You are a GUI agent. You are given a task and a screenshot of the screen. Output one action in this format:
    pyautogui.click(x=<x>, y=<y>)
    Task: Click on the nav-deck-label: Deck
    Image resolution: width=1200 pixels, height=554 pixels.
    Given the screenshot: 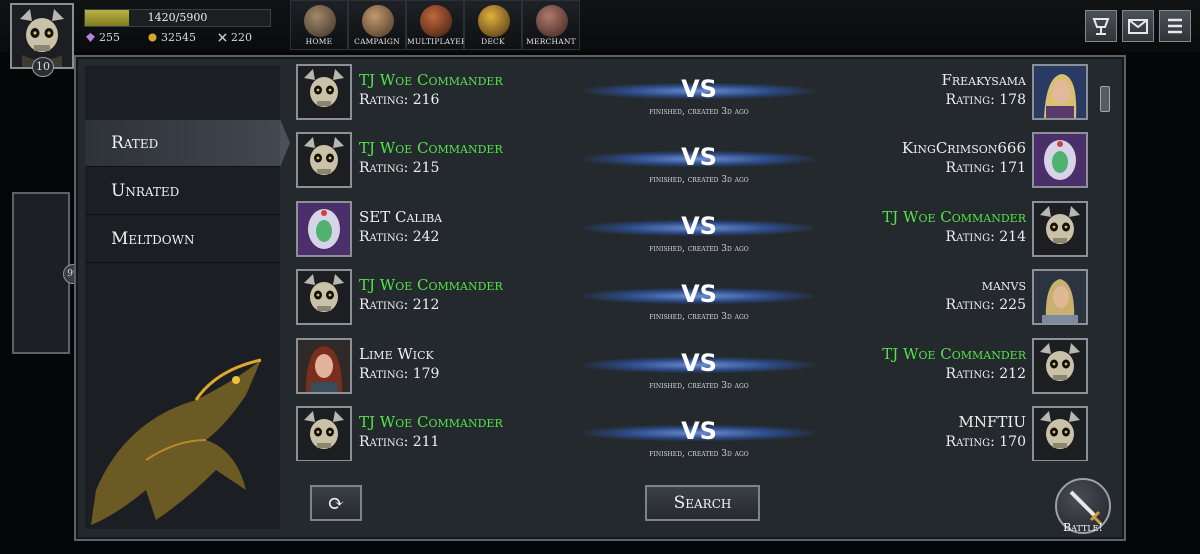 What is the action you would take?
    pyautogui.click(x=493, y=41)
    